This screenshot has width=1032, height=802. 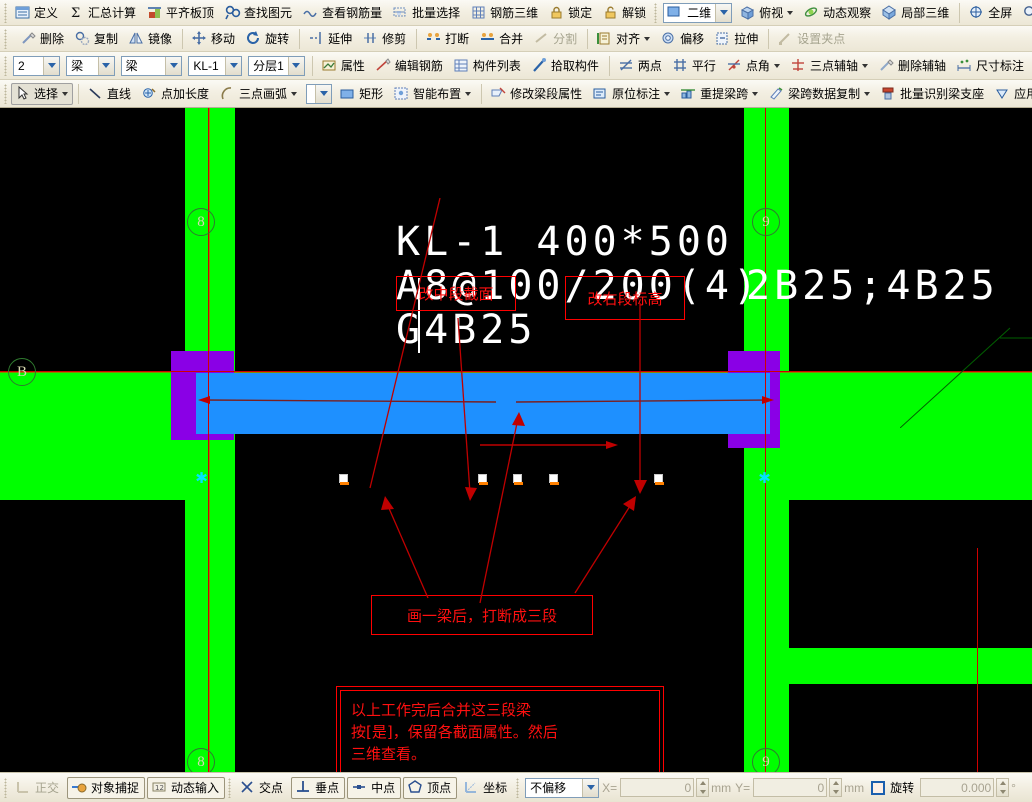 What do you see at coordinates (625, 13) in the screenshot?
I see `toolbar-item-unlock: 解锁` at bounding box center [625, 13].